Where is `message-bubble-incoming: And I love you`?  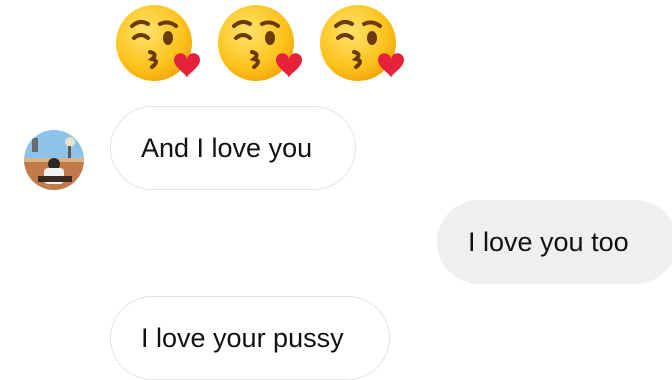 message-bubble-incoming: And I love you is located at coordinates (233, 148).